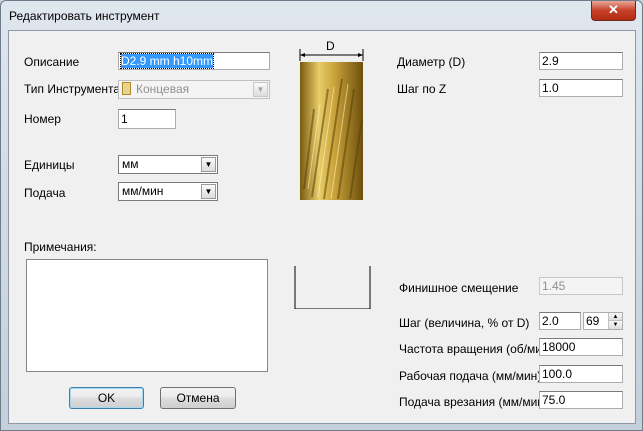  I want to click on number-field: 1, so click(147, 119).